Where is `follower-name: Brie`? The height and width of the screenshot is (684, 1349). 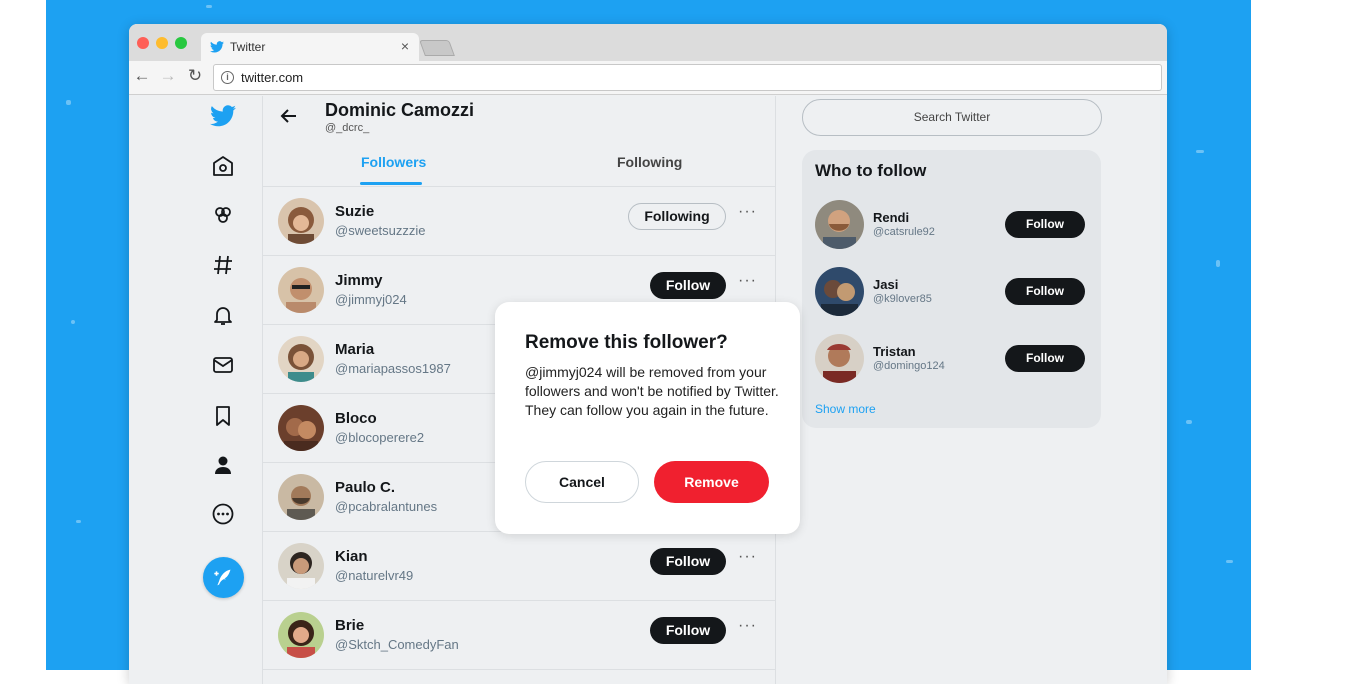 follower-name: Brie is located at coordinates (350, 625).